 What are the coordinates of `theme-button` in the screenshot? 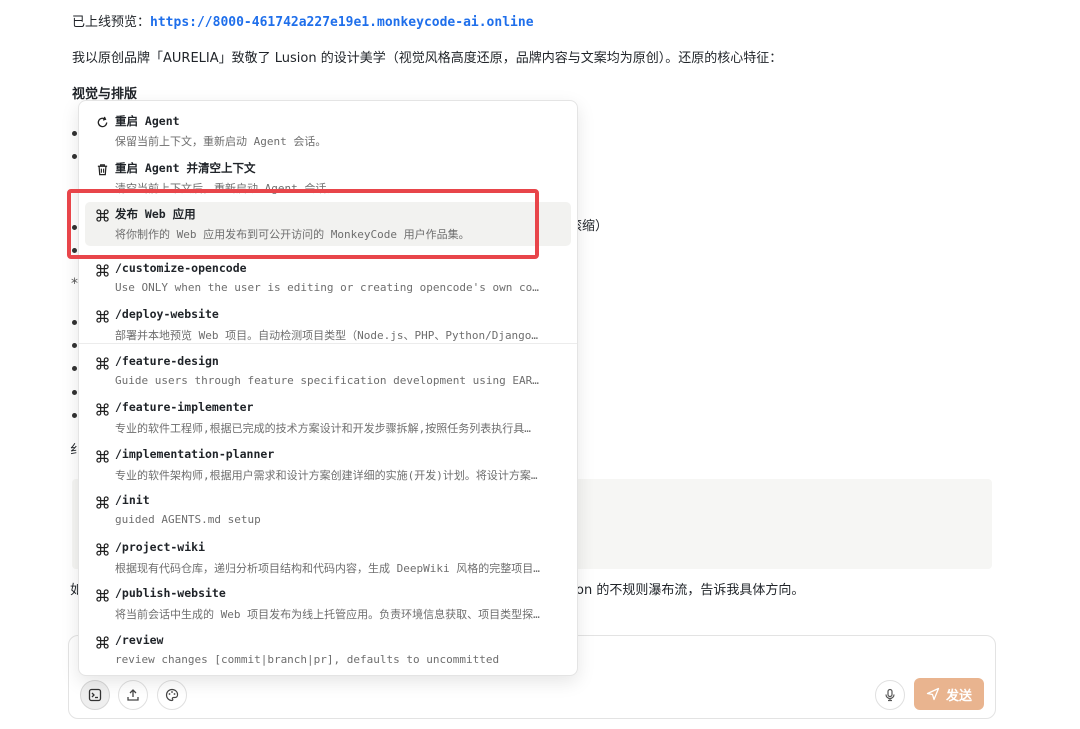 It's located at (172, 695).